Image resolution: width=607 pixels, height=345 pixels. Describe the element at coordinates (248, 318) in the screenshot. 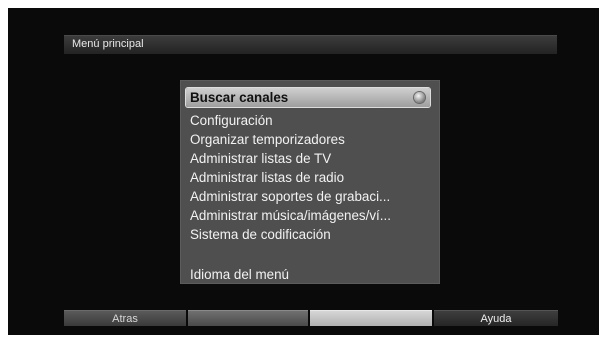

I see `green-key-button` at that location.